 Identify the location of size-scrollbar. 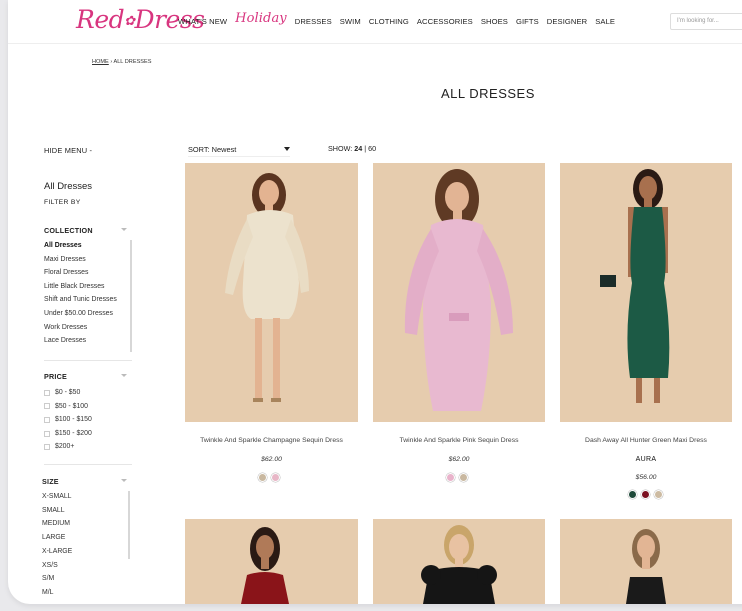
(129, 525).